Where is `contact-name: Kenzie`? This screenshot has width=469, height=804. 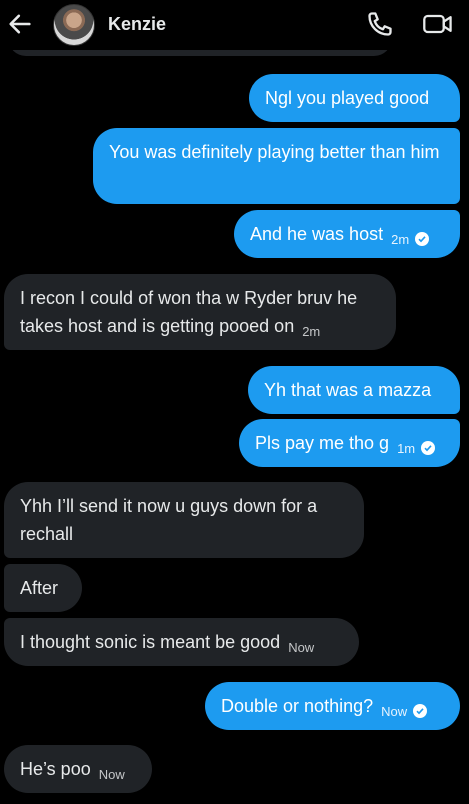 contact-name: Kenzie is located at coordinates (137, 24).